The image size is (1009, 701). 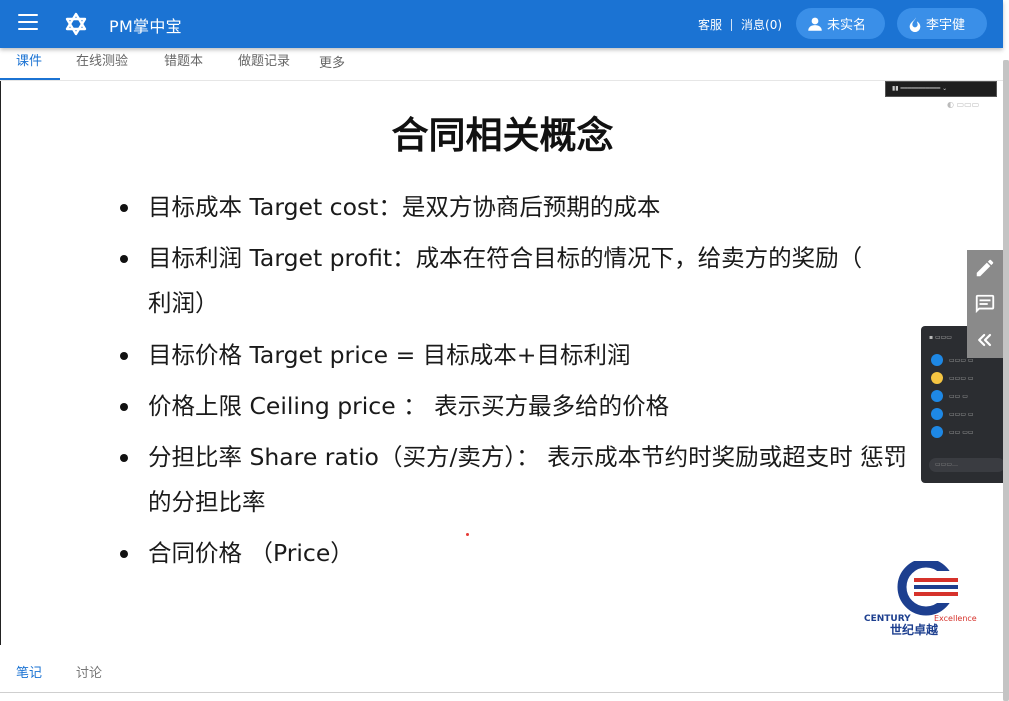 What do you see at coordinates (949, 396) in the screenshot?
I see `chat-message: ▭▭ ▭` at bounding box center [949, 396].